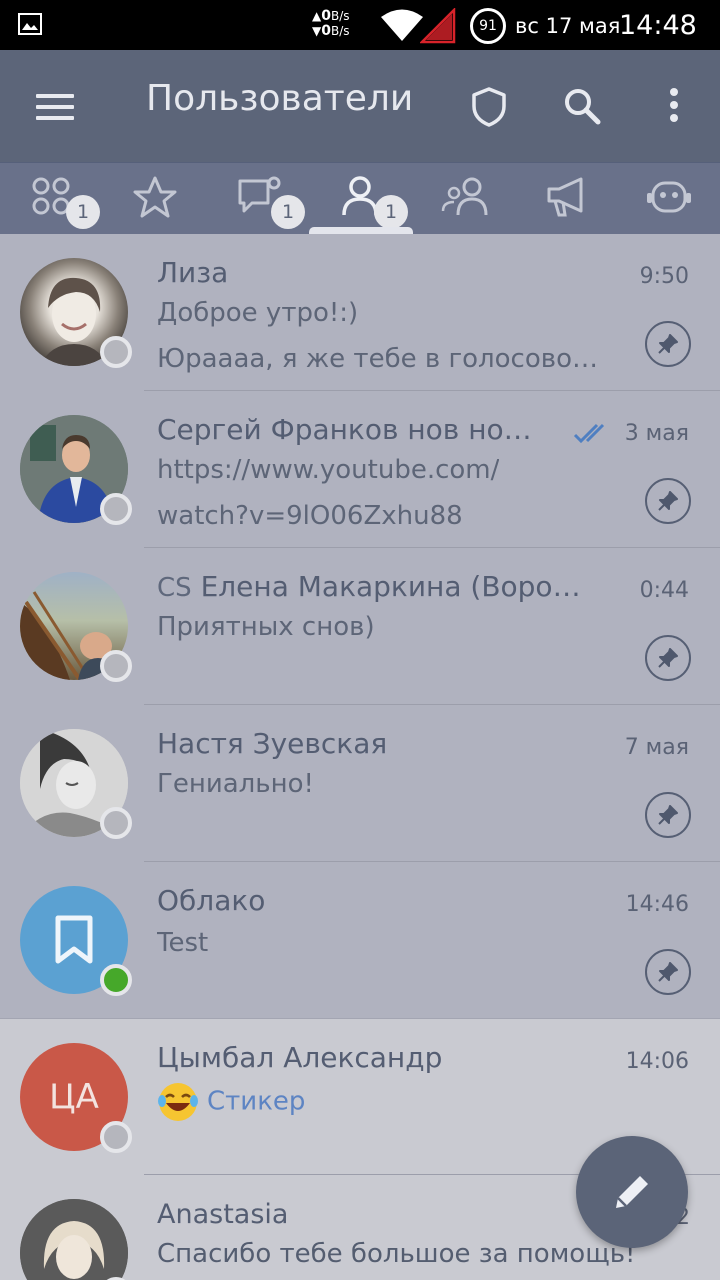 This screenshot has width=720, height=1280. What do you see at coordinates (656, 747) in the screenshot?
I see `chat-time: 7 мая` at bounding box center [656, 747].